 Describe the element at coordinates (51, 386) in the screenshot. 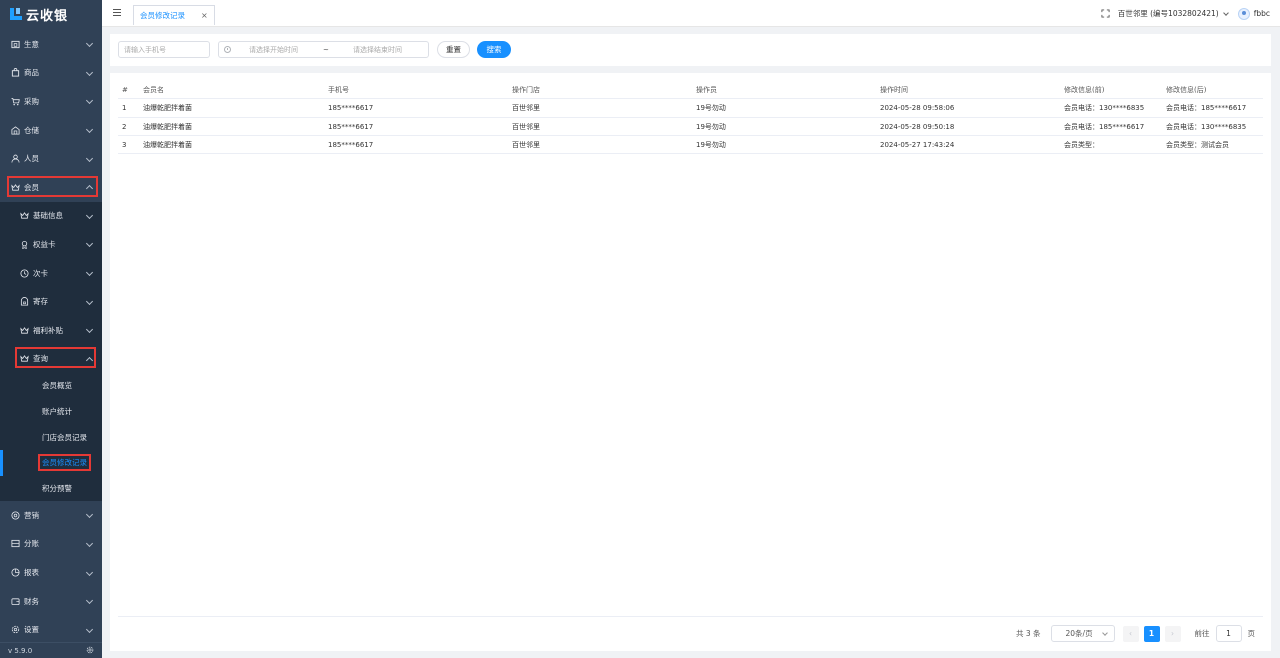

I see `sidebar-item-member-overview: 会员概览` at that location.